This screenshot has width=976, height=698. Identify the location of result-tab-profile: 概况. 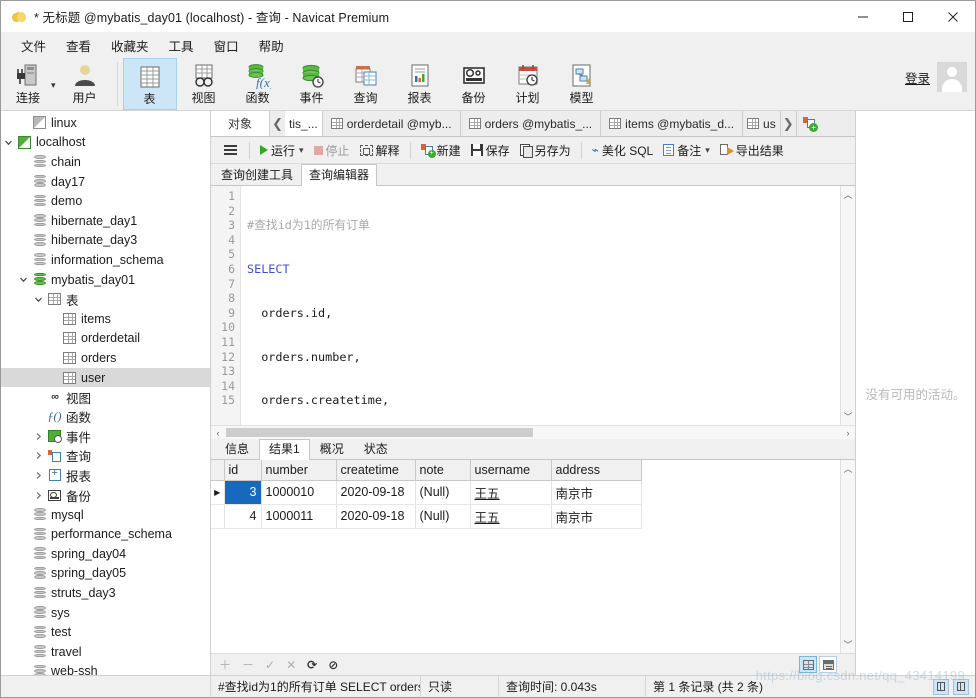
(332, 449).